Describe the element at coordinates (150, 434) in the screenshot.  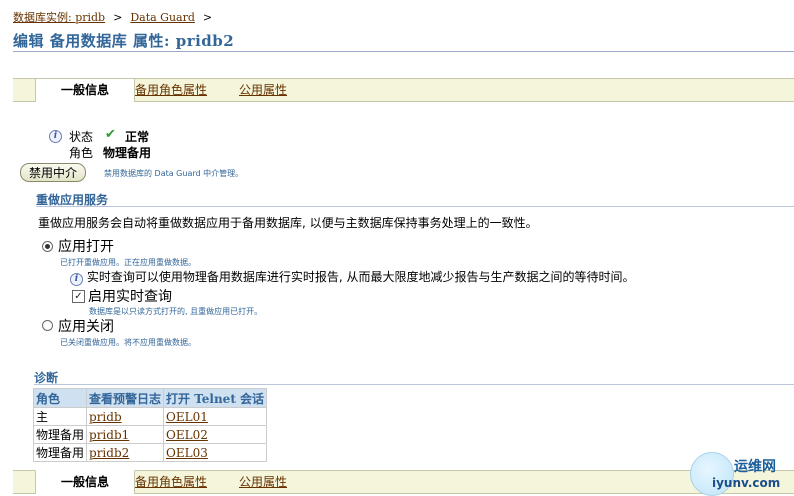
I see `table-row: 物理备用 pridb1 OEL02` at that location.